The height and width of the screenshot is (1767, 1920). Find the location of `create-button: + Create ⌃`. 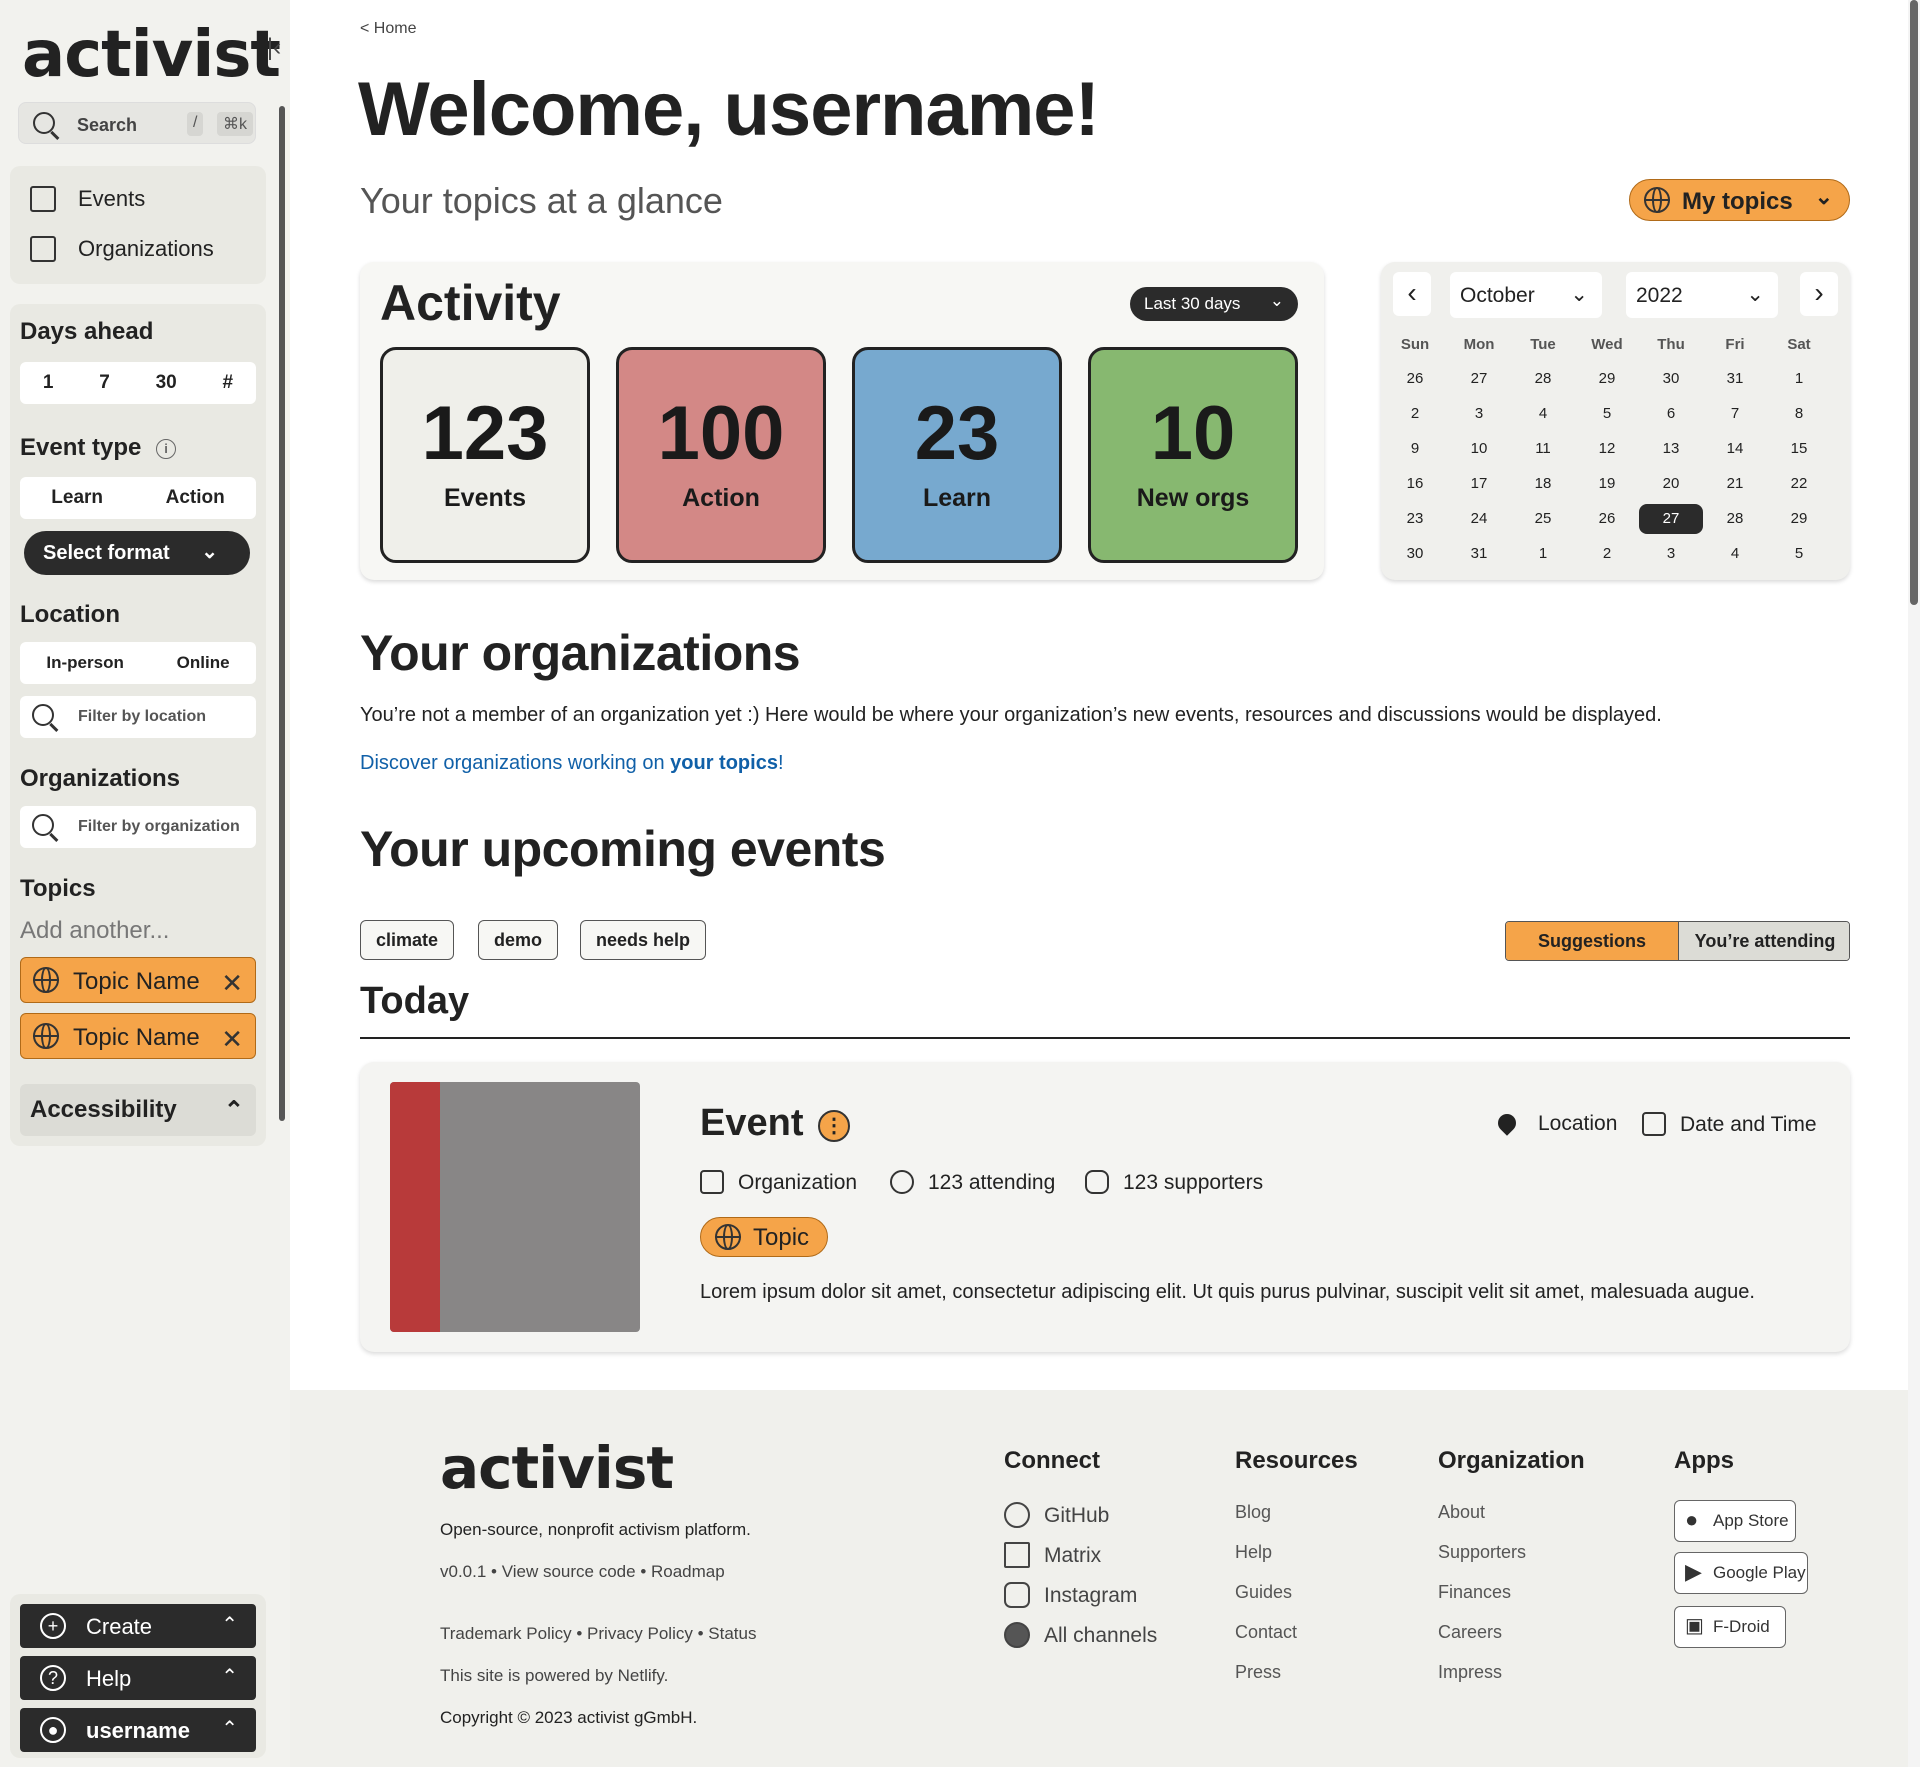

create-button: + Create ⌃ is located at coordinates (138, 1626).